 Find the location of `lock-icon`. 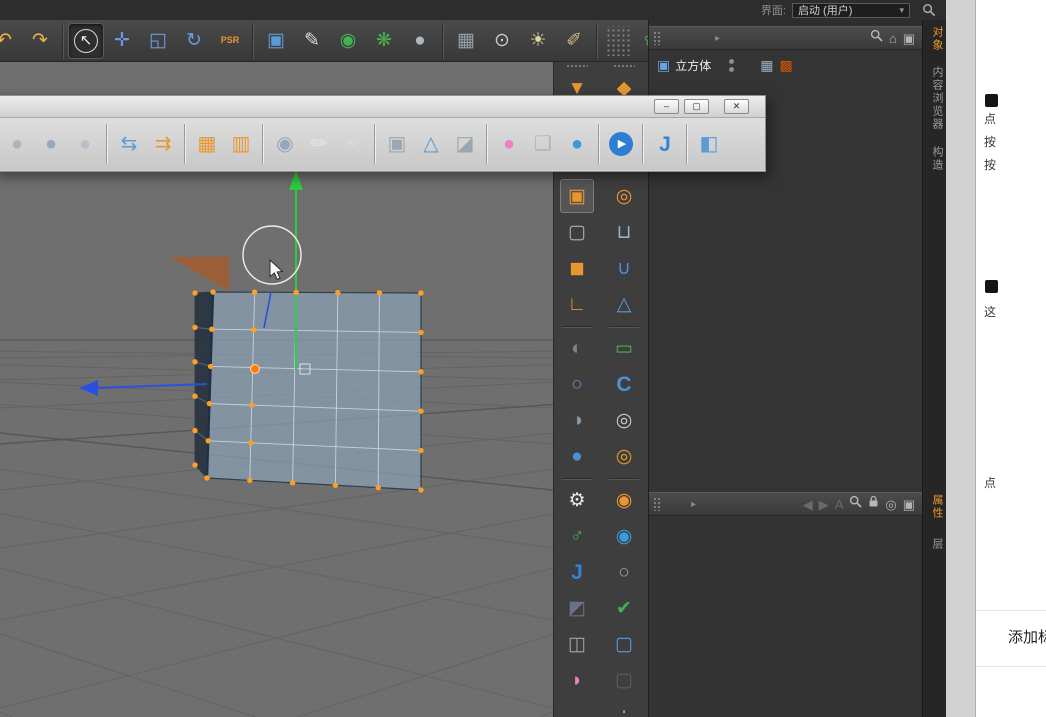

lock-icon is located at coordinates (873, 504).